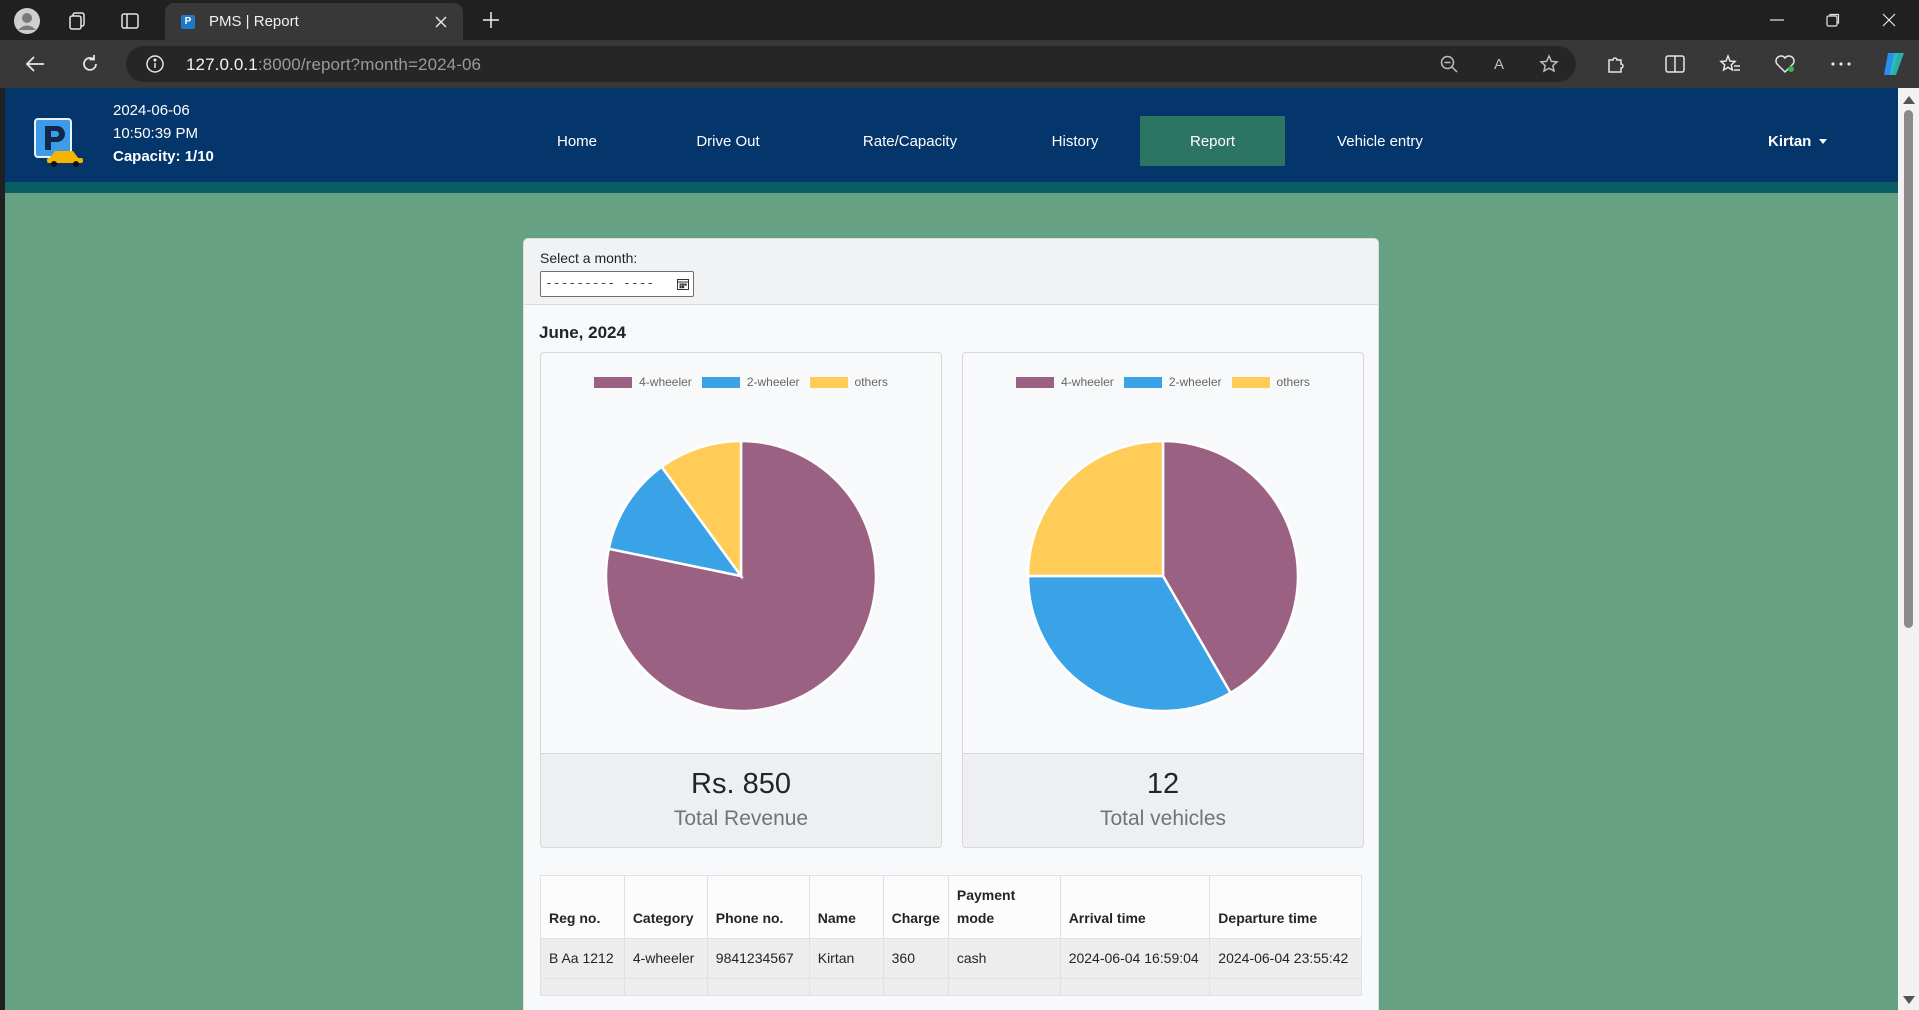 The width and height of the screenshot is (1919, 1010). I want to click on current-date: 2024-06-06, so click(151, 110).